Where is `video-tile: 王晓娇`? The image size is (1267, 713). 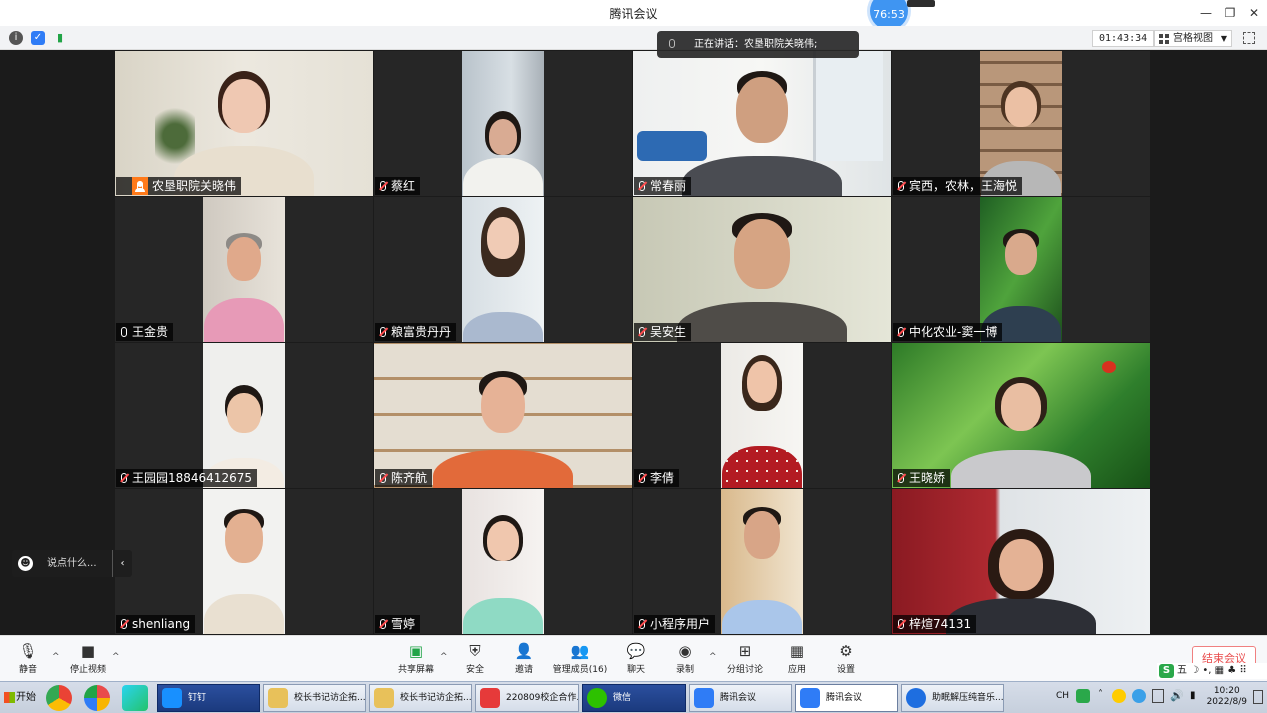 video-tile: 王晓娇 is located at coordinates (1021, 415).